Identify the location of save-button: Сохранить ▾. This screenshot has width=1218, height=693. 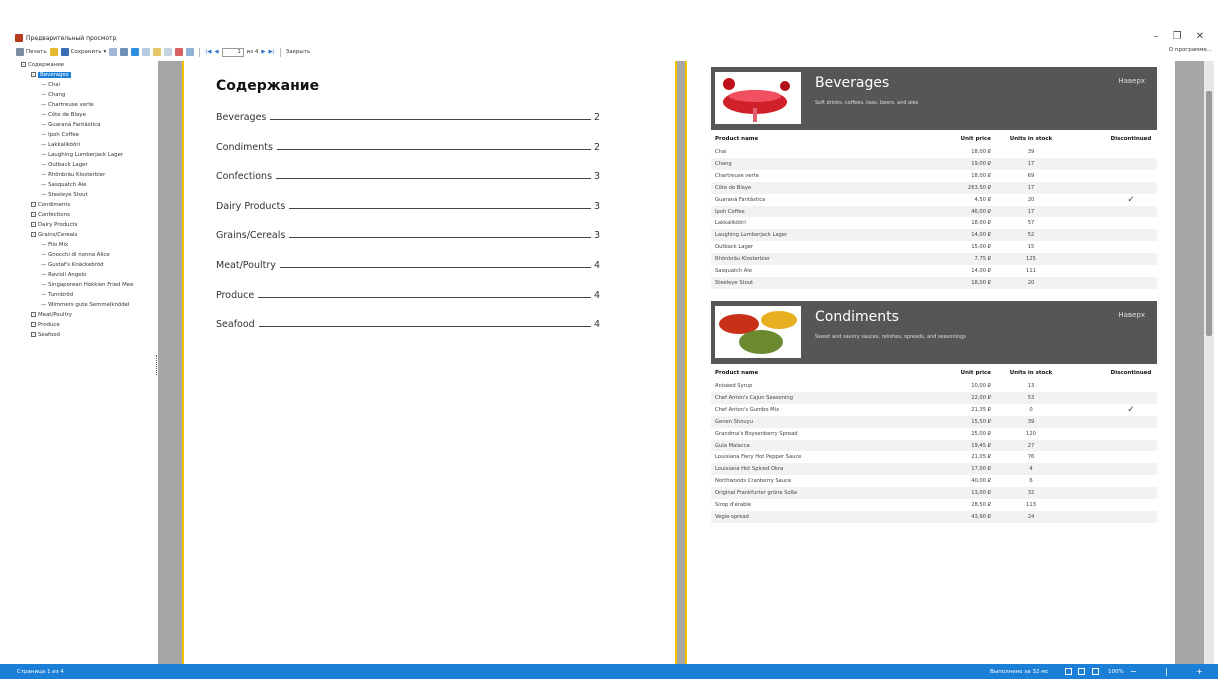
(83, 52).